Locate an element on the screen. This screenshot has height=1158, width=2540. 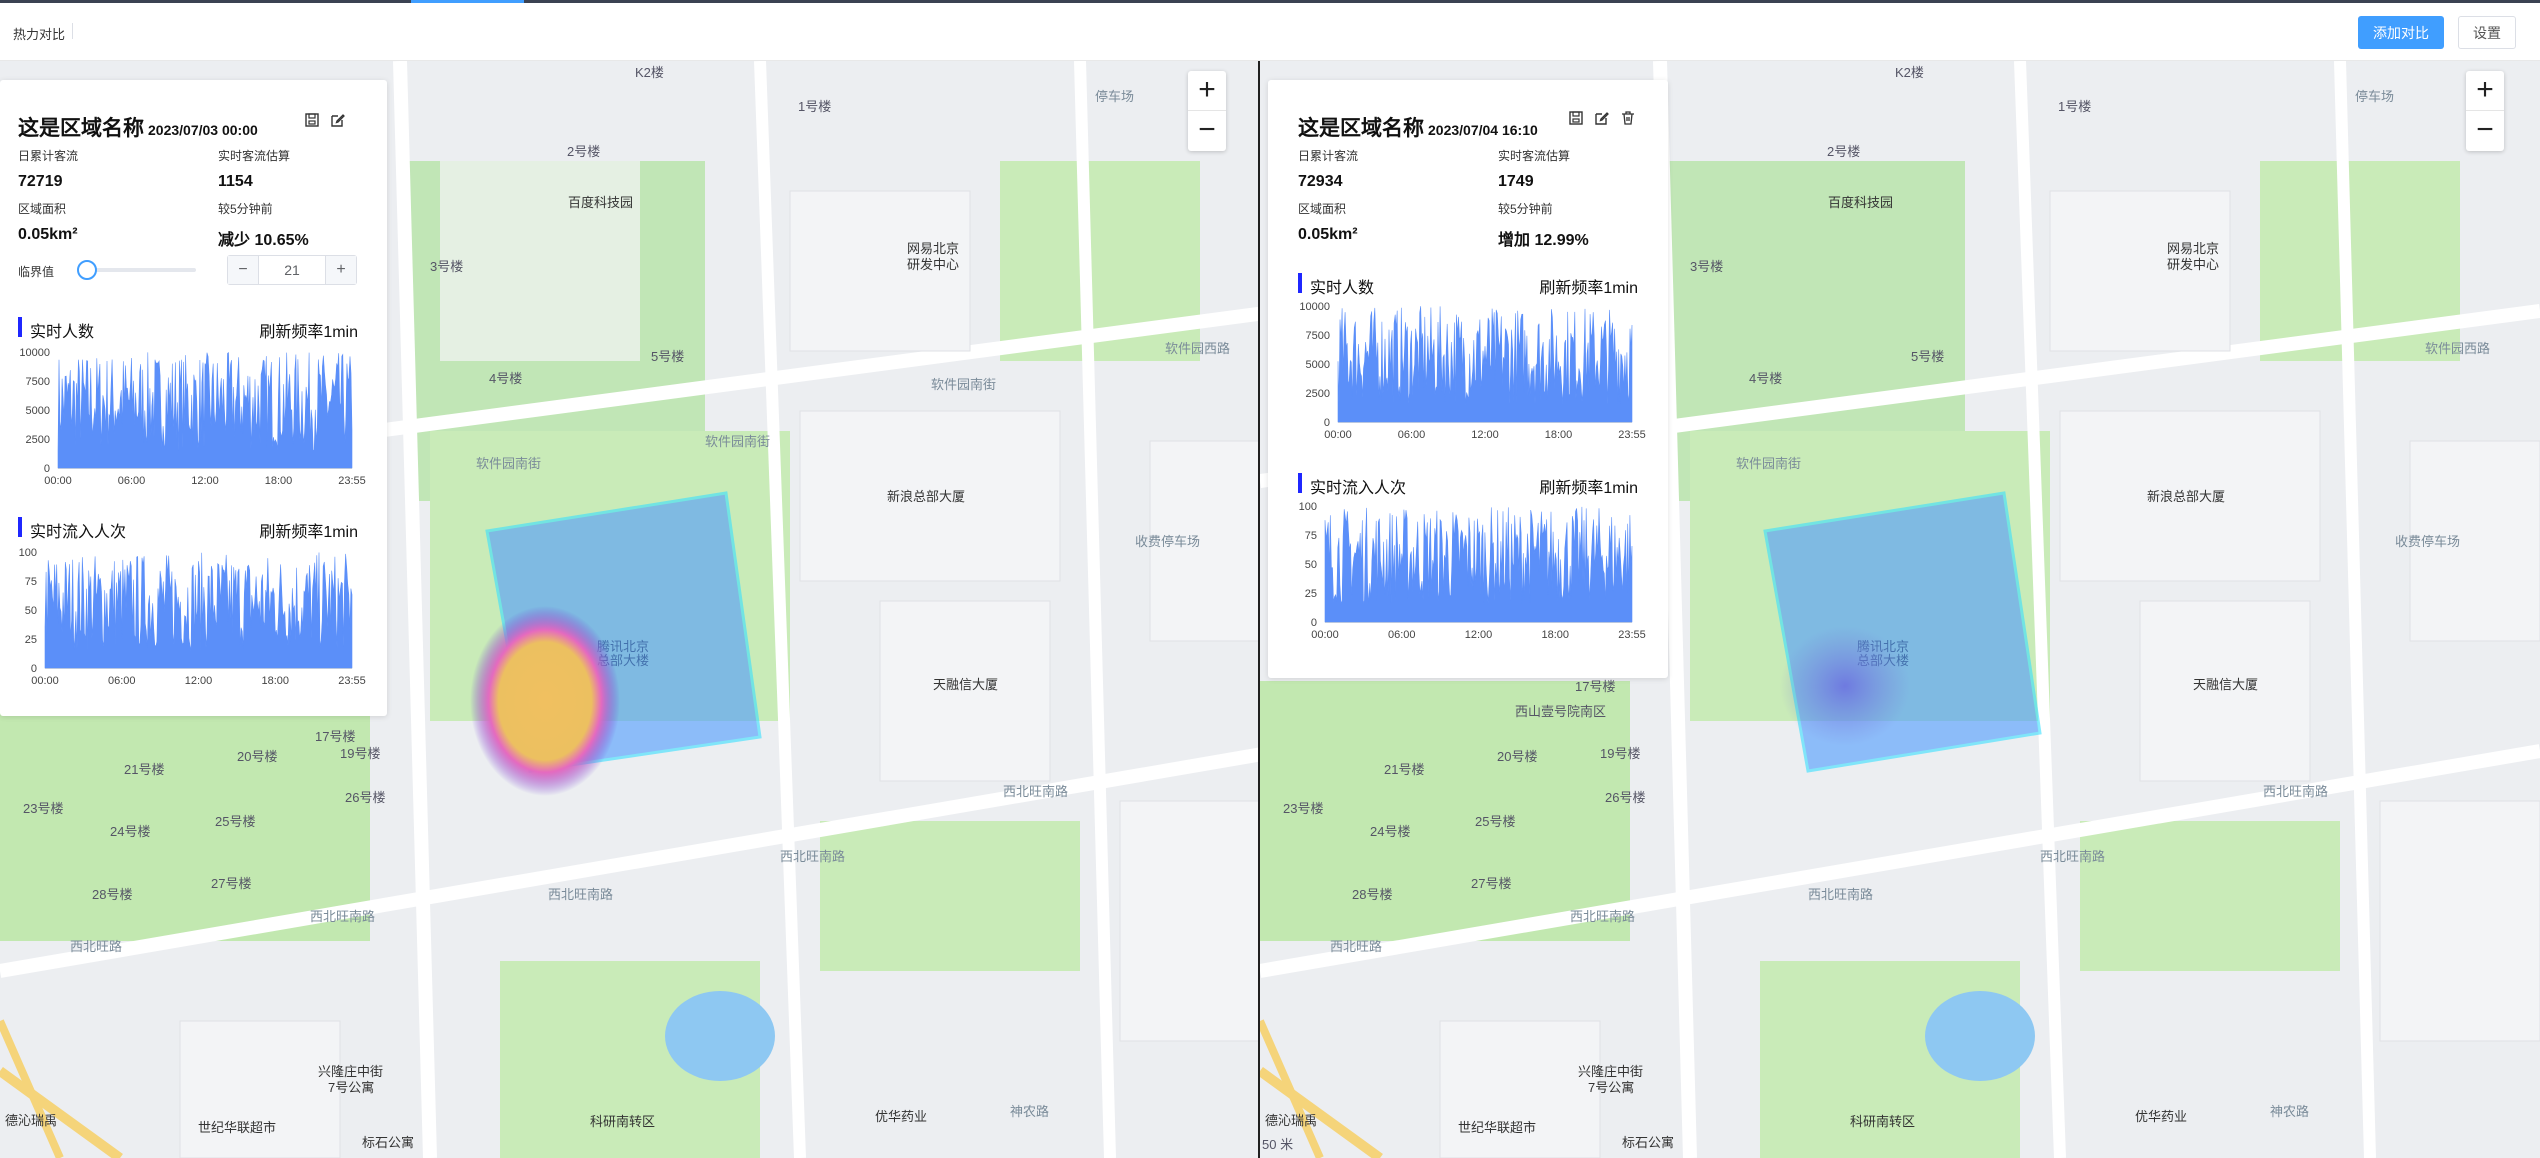
map-label-27: 27号楼 is located at coordinates (231, 883).